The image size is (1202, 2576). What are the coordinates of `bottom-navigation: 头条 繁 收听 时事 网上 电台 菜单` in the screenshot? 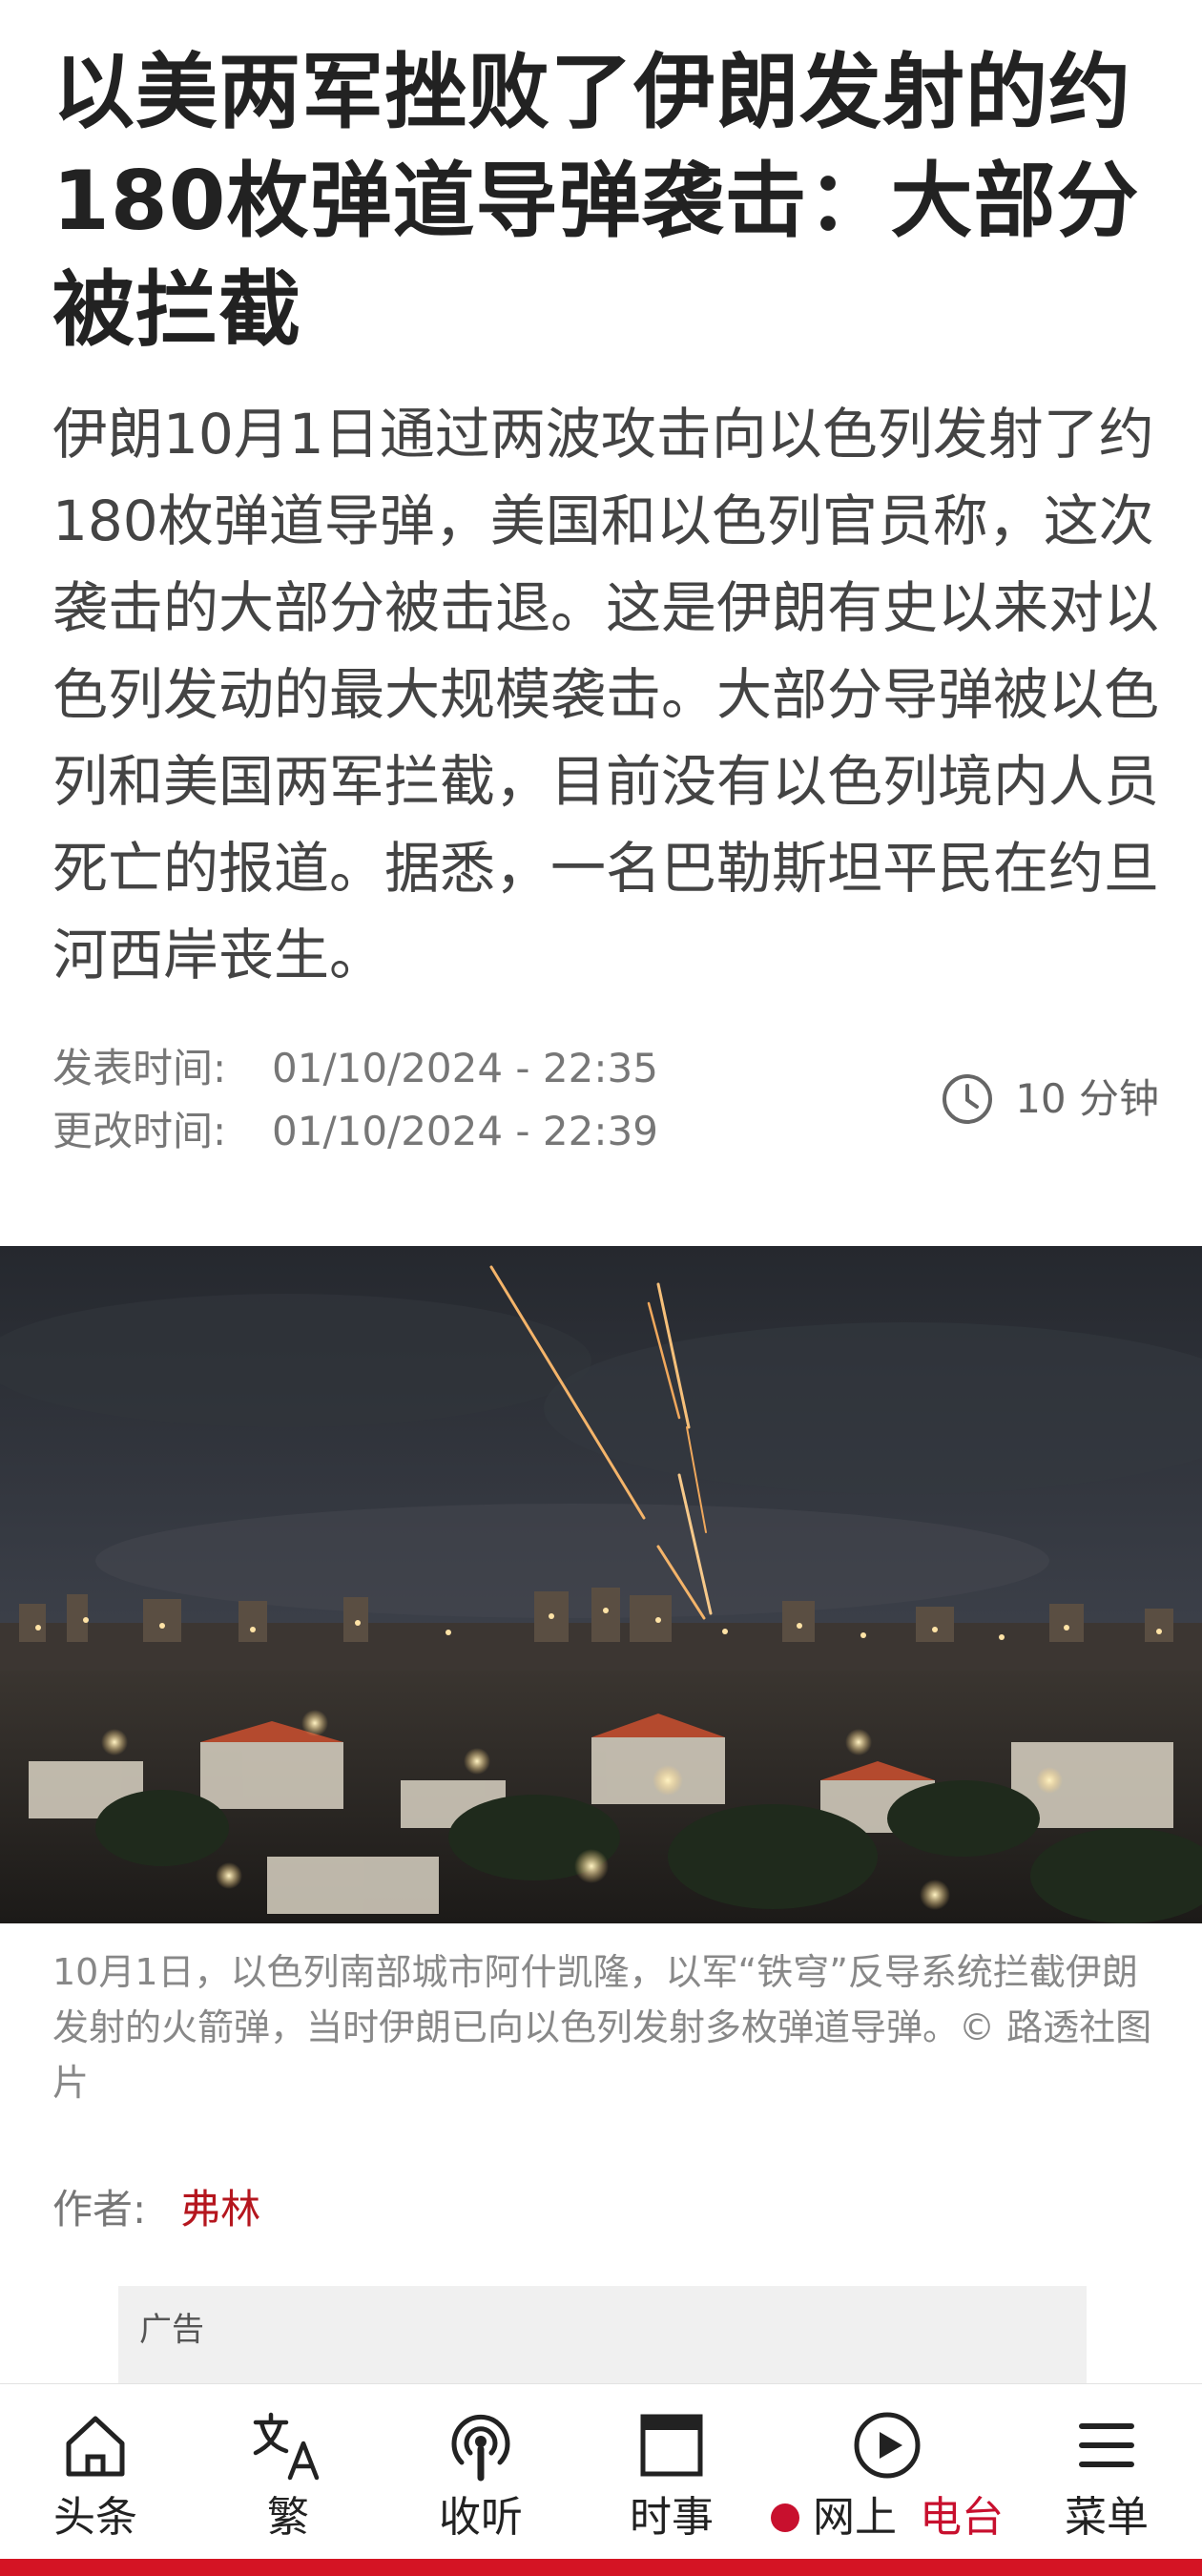 It's located at (601, 2479).